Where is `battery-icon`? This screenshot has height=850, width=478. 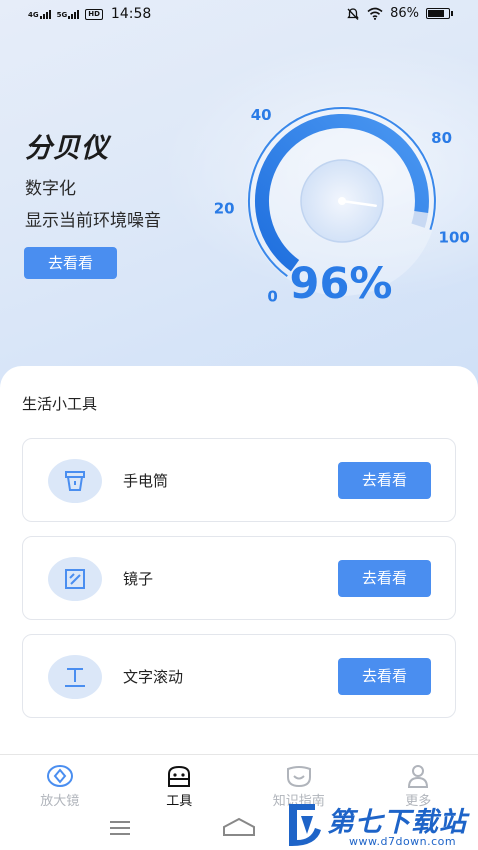
battery-icon is located at coordinates (439, 13).